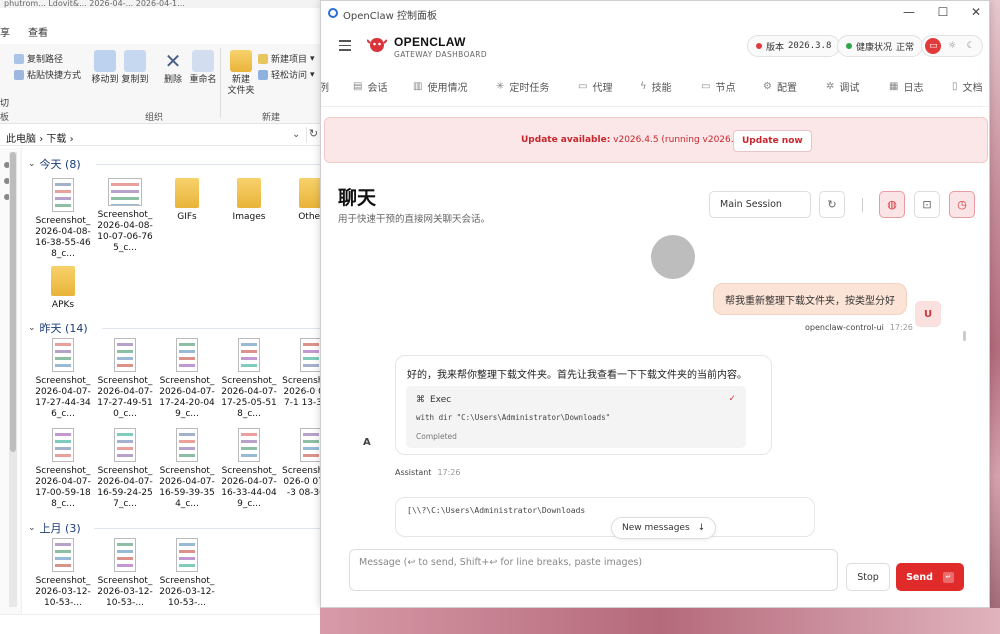 The height and width of the screenshot is (634, 1000). I want to click on address-dropdown-icon: ⌄, so click(296, 134).